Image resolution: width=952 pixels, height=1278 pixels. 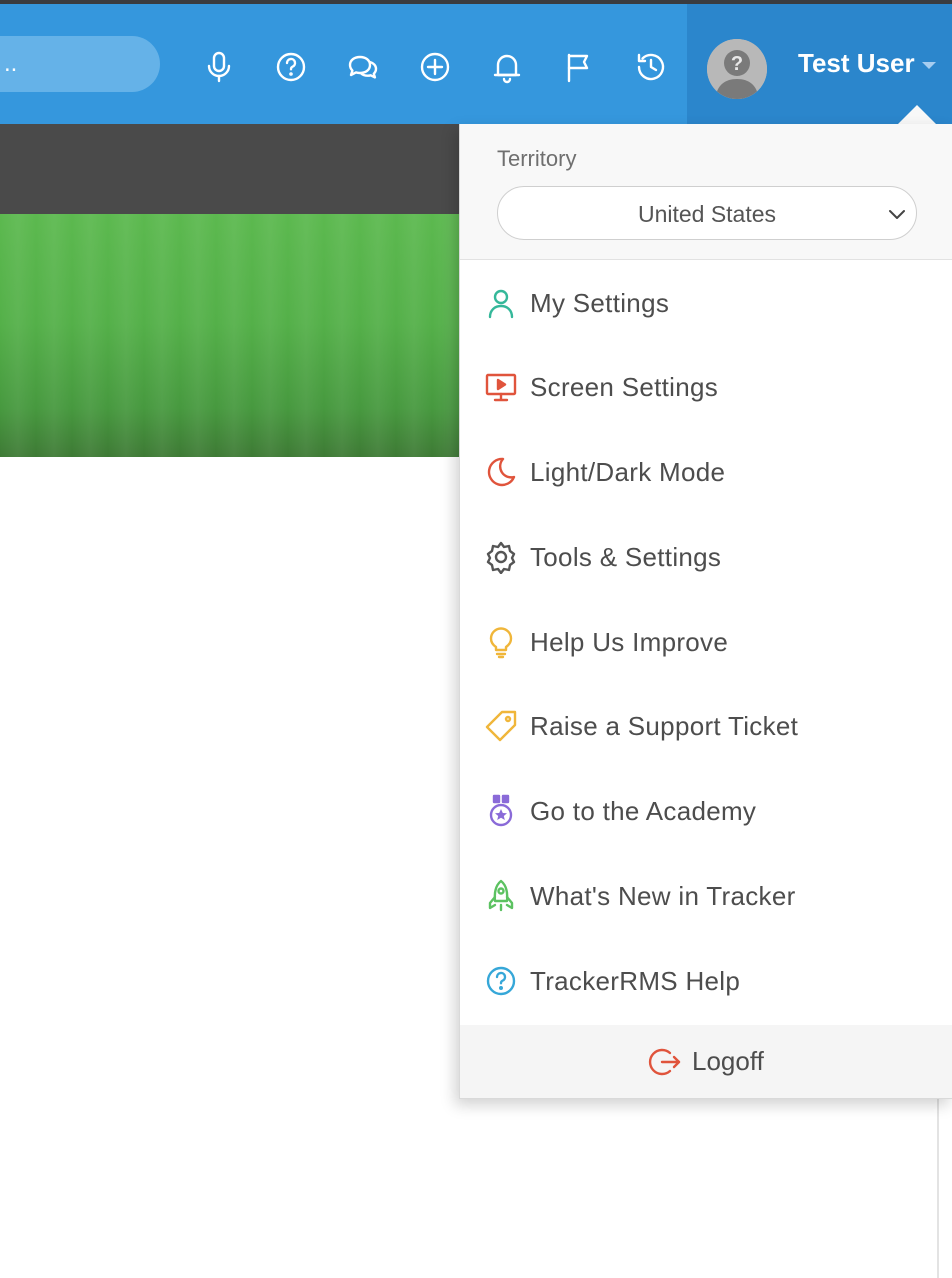 I want to click on avatar: ?, so click(x=737, y=69).